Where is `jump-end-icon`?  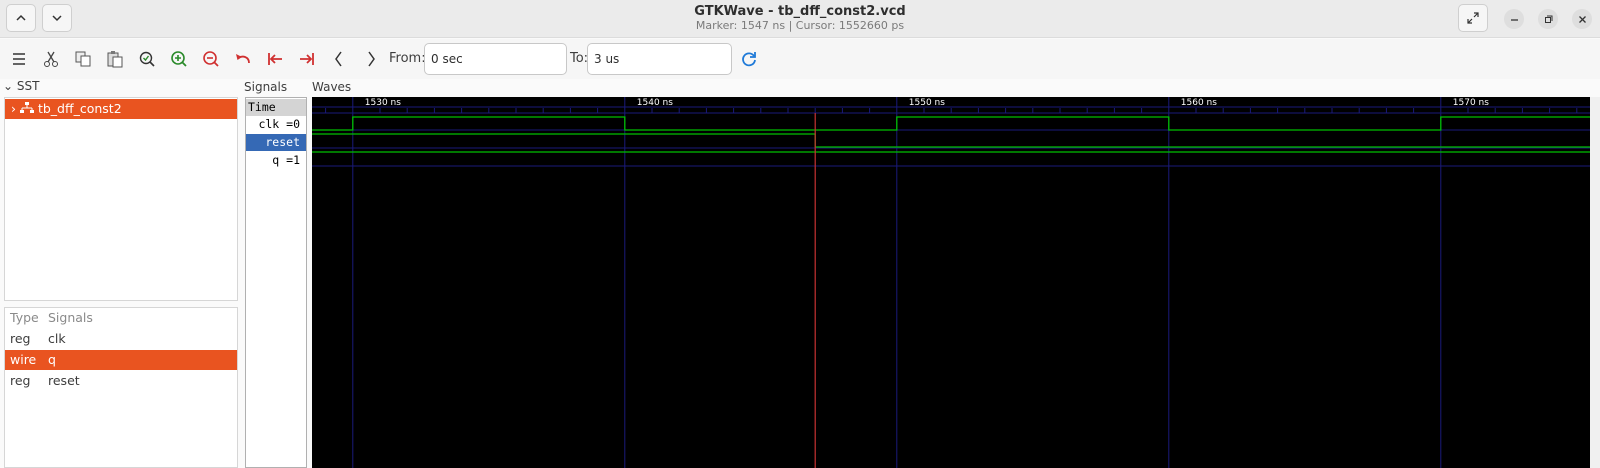 jump-end-icon is located at coordinates (307, 59).